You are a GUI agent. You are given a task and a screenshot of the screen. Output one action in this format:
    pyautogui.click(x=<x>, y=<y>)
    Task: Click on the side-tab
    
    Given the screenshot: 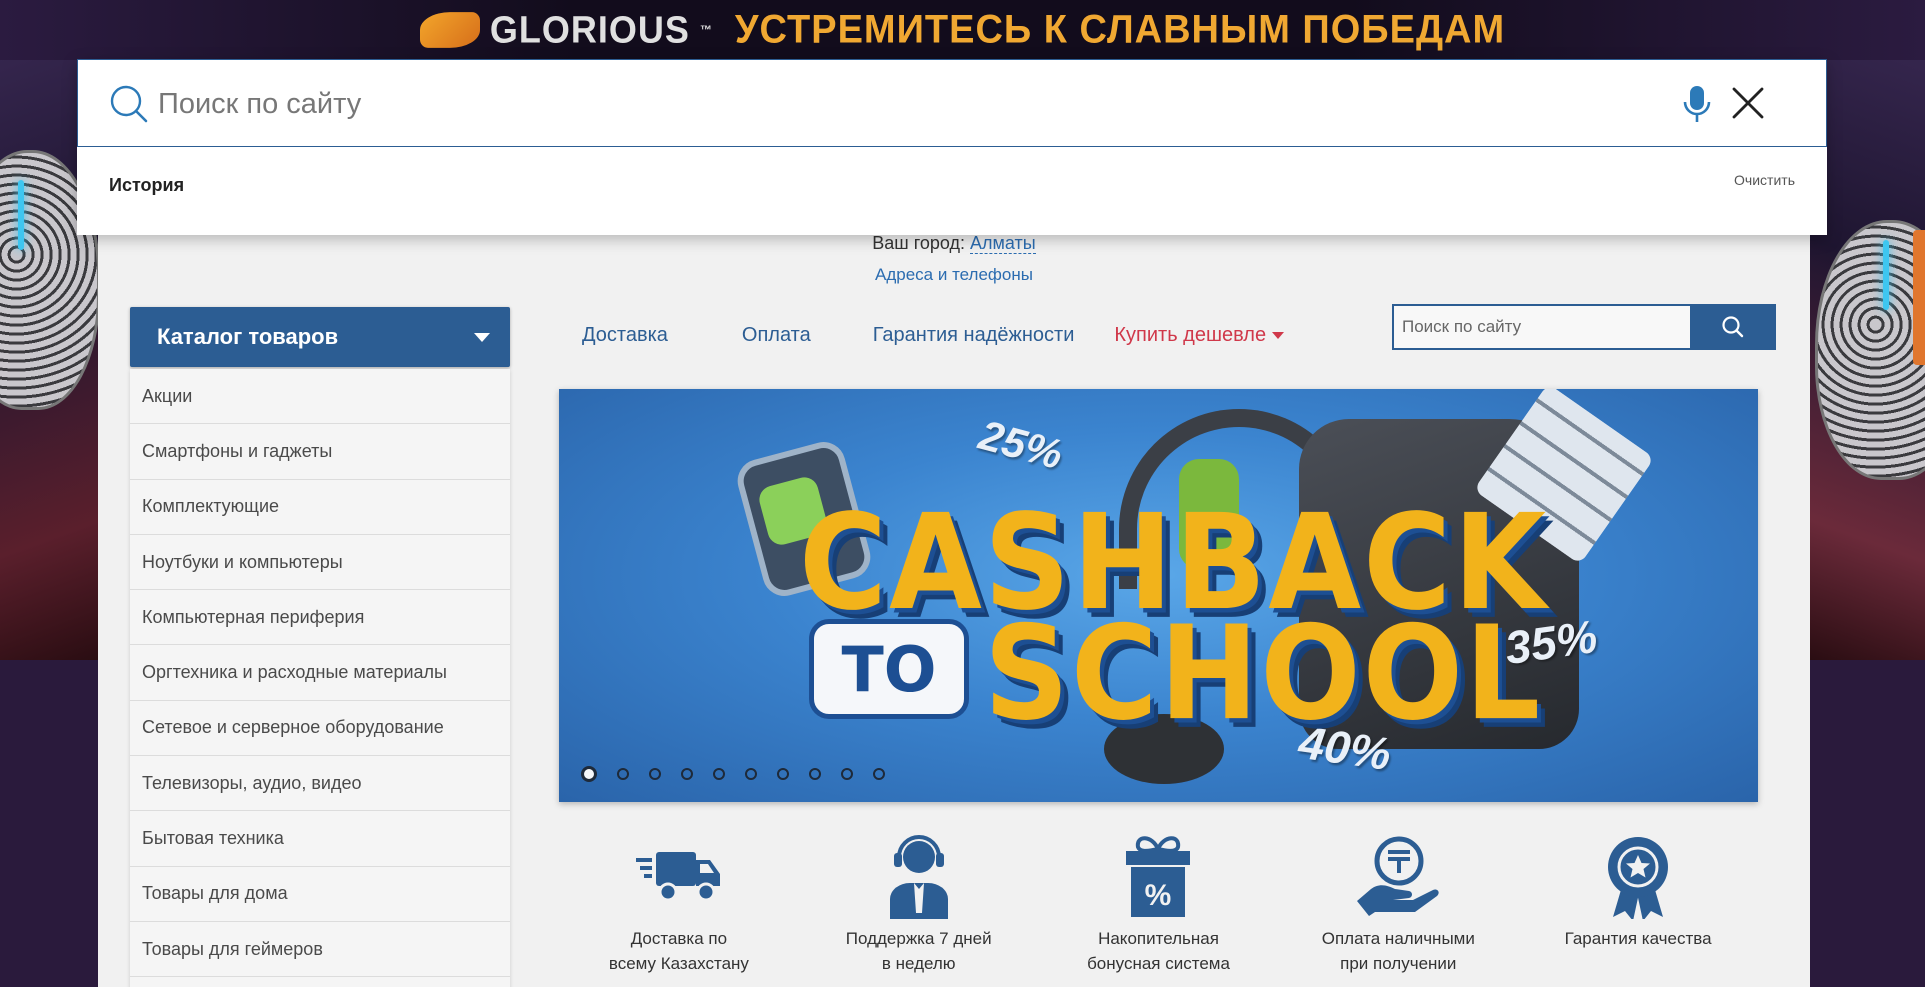 What is the action you would take?
    pyautogui.click(x=1919, y=297)
    